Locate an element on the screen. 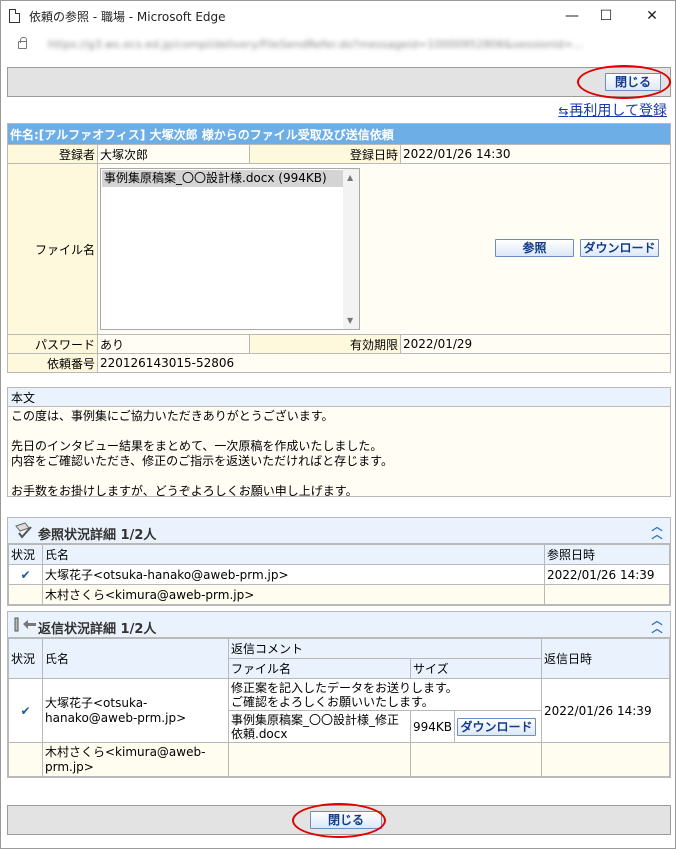  view-button: 参照 is located at coordinates (534, 248).